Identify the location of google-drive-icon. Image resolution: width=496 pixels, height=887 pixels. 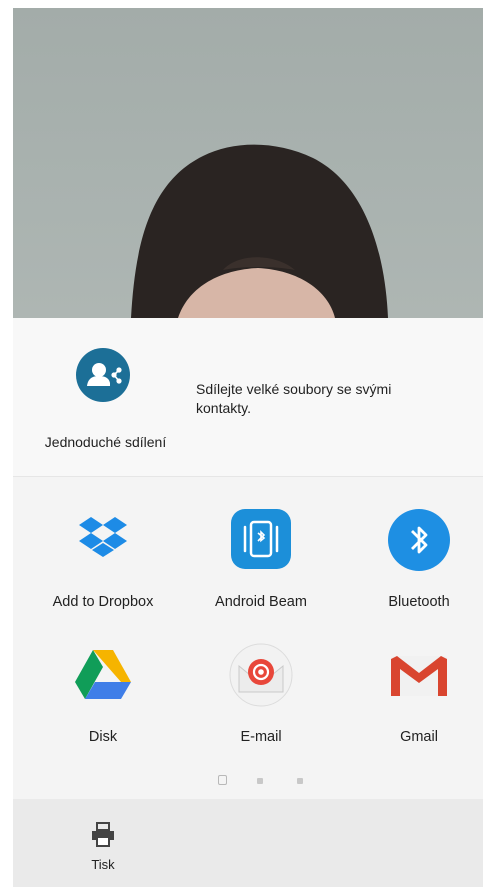
(103, 676).